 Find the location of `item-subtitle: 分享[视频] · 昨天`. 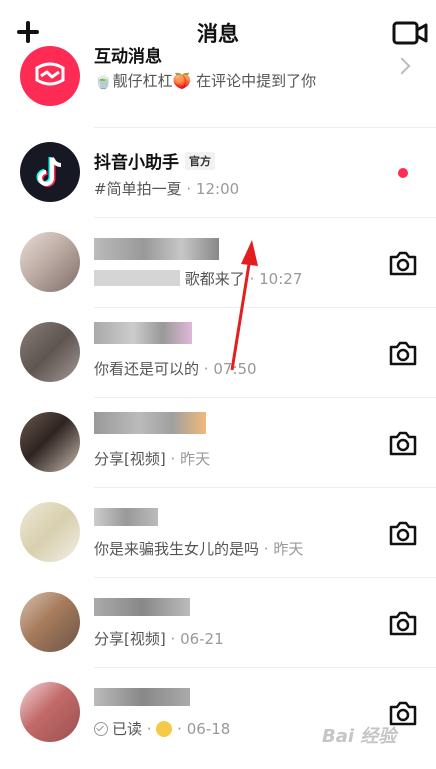

item-subtitle: 分享[视频] · 昨天 is located at coordinates (152, 458).